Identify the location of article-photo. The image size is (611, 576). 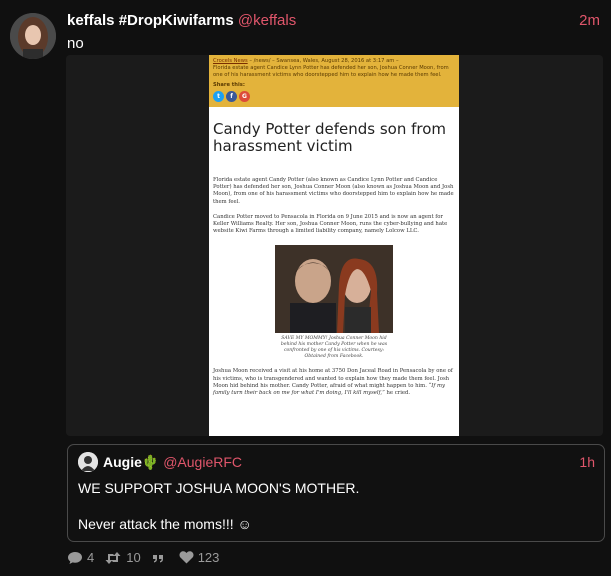
(334, 289).